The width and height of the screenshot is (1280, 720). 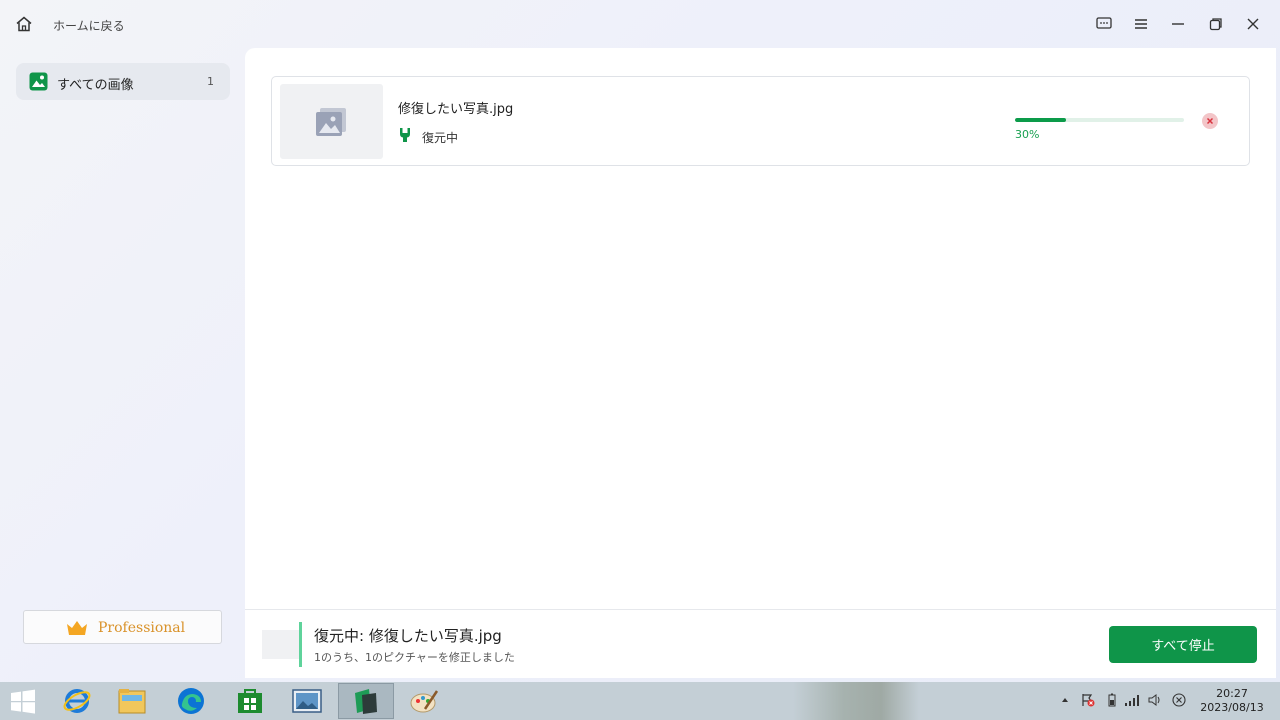 I want to click on home-icon, so click(x=24, y=24).